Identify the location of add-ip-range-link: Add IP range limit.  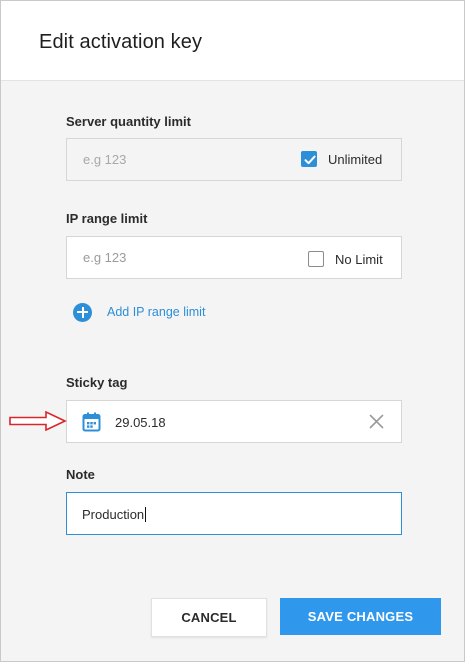
(139, 312).